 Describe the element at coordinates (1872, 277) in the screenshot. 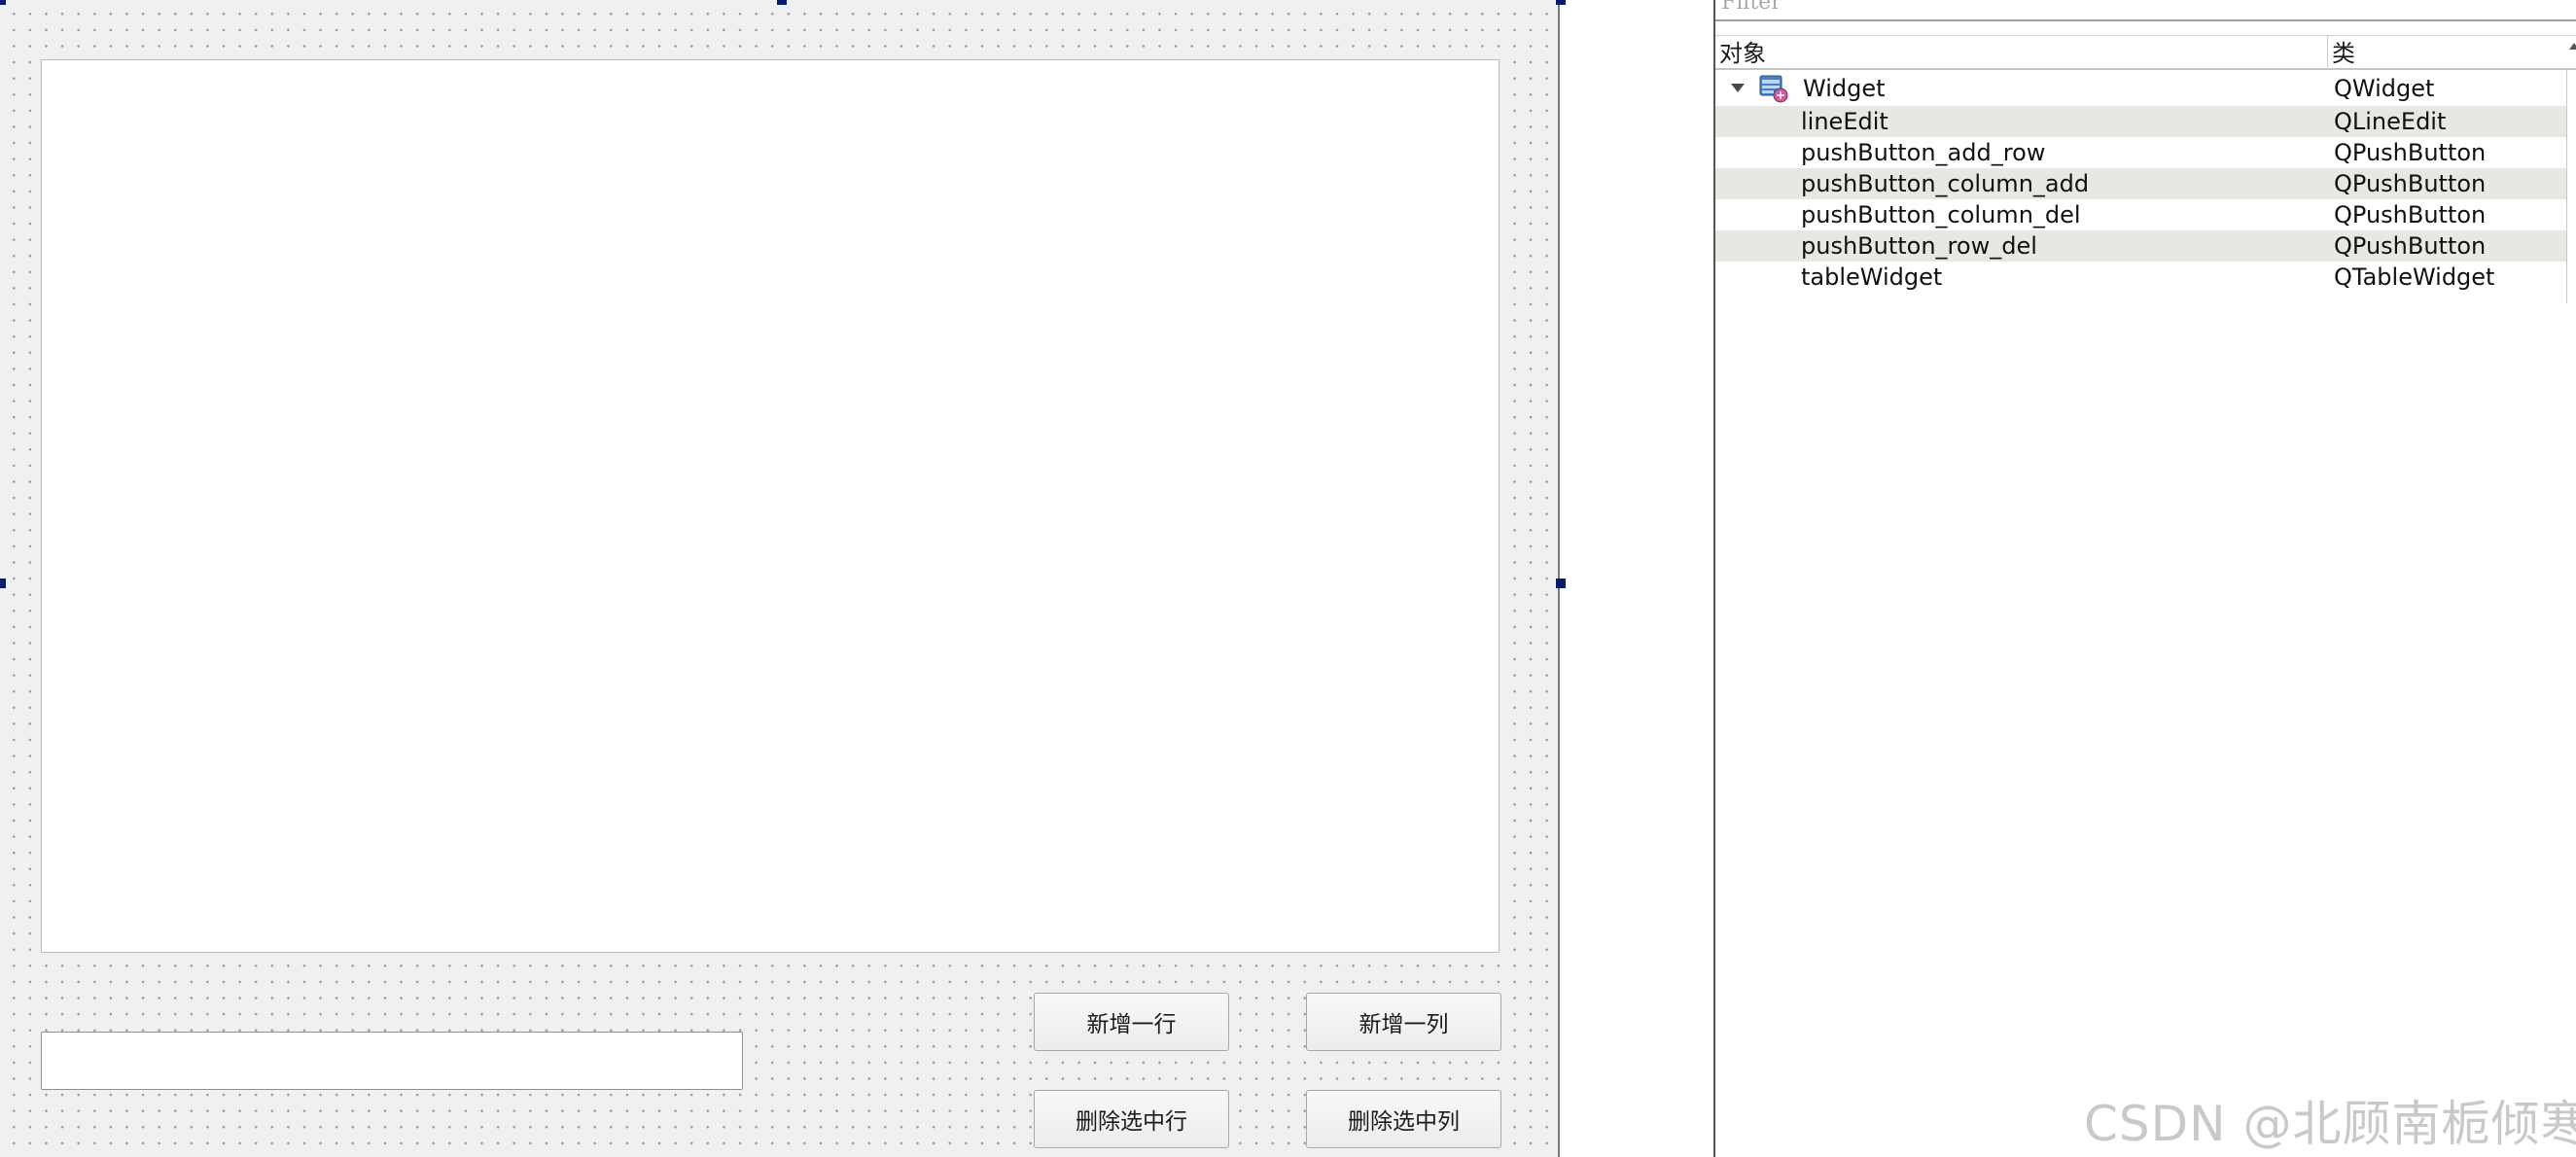

I see `tree-item-name: tableWidget` at that location.